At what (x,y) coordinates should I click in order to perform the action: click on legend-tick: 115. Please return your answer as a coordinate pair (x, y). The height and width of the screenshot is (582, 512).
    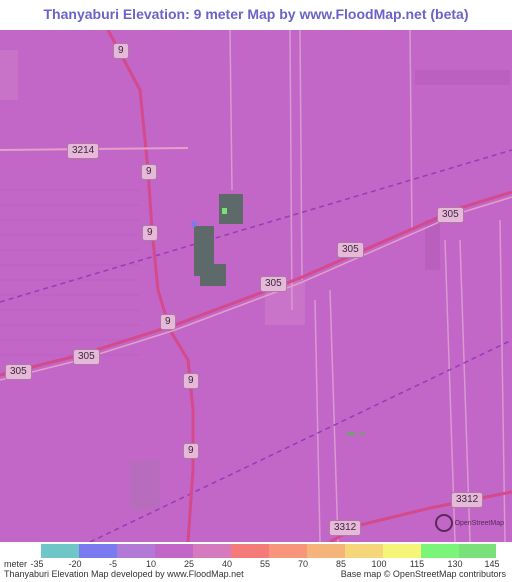
    Looking at the image, I should click on (417, 564).